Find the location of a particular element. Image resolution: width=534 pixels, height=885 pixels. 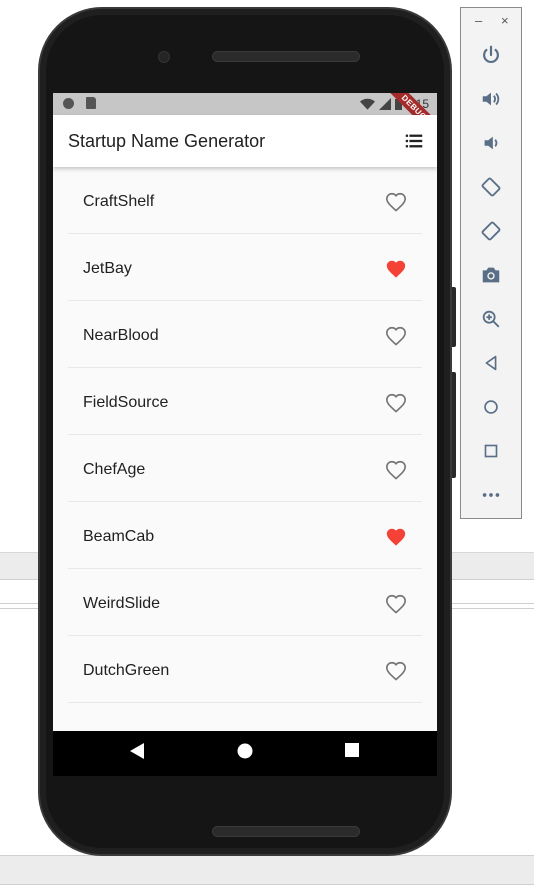

list-item: BeamCab is located at coordinates (245, 535).